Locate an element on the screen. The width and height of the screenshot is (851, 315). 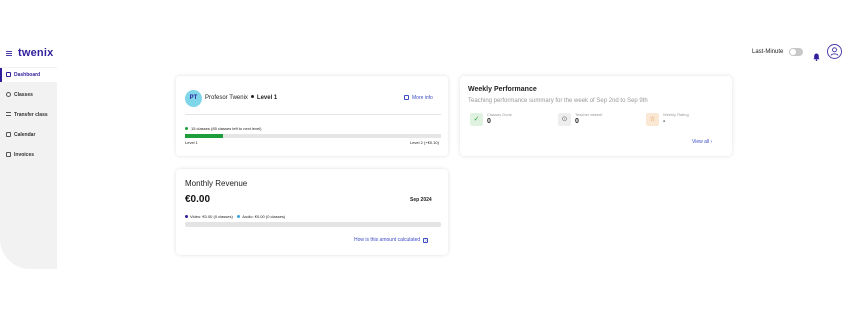
stat-label: Teacher absent is located at coordinates (589, 114).